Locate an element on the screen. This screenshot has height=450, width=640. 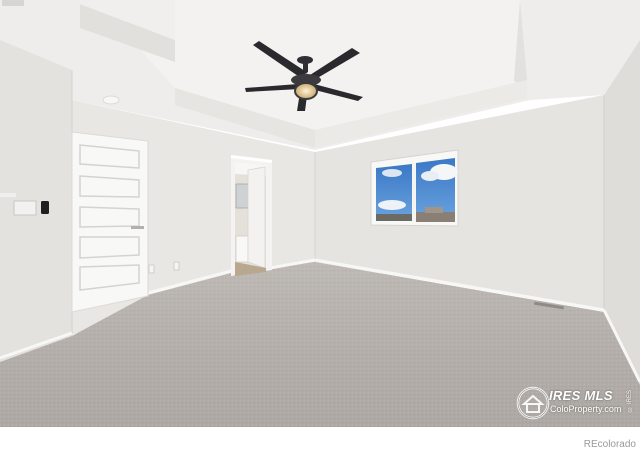
window is located at coordinates (414, 188).